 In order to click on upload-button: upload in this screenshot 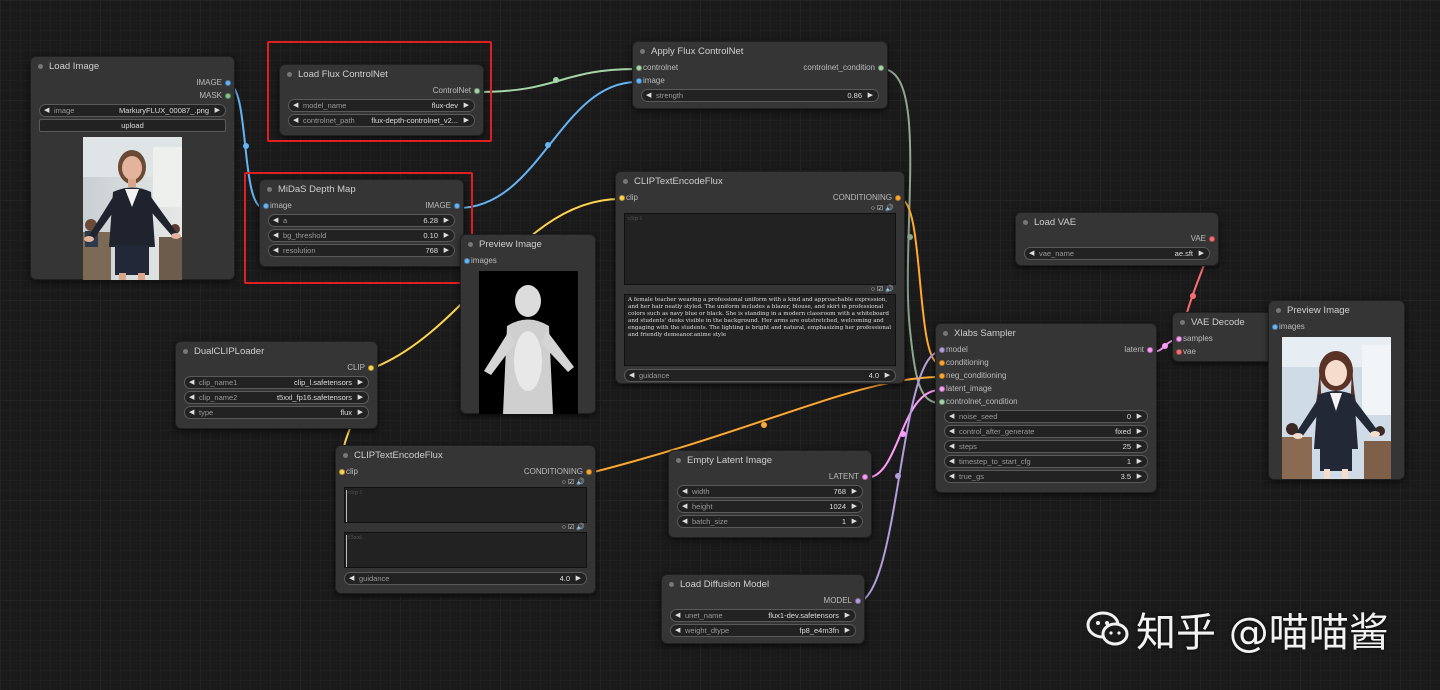, I will do `click(132, 125)`.